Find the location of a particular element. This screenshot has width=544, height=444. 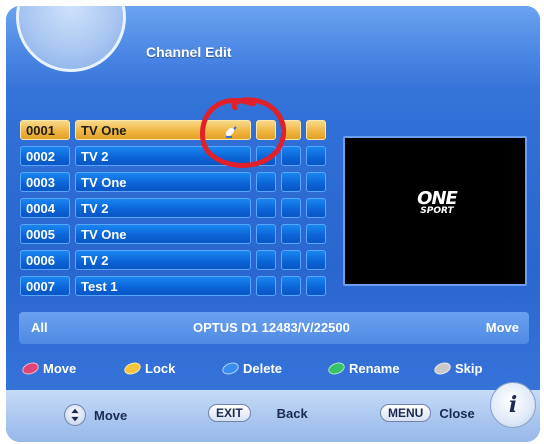

move-hint: Move is located at coordinates (95, 415).